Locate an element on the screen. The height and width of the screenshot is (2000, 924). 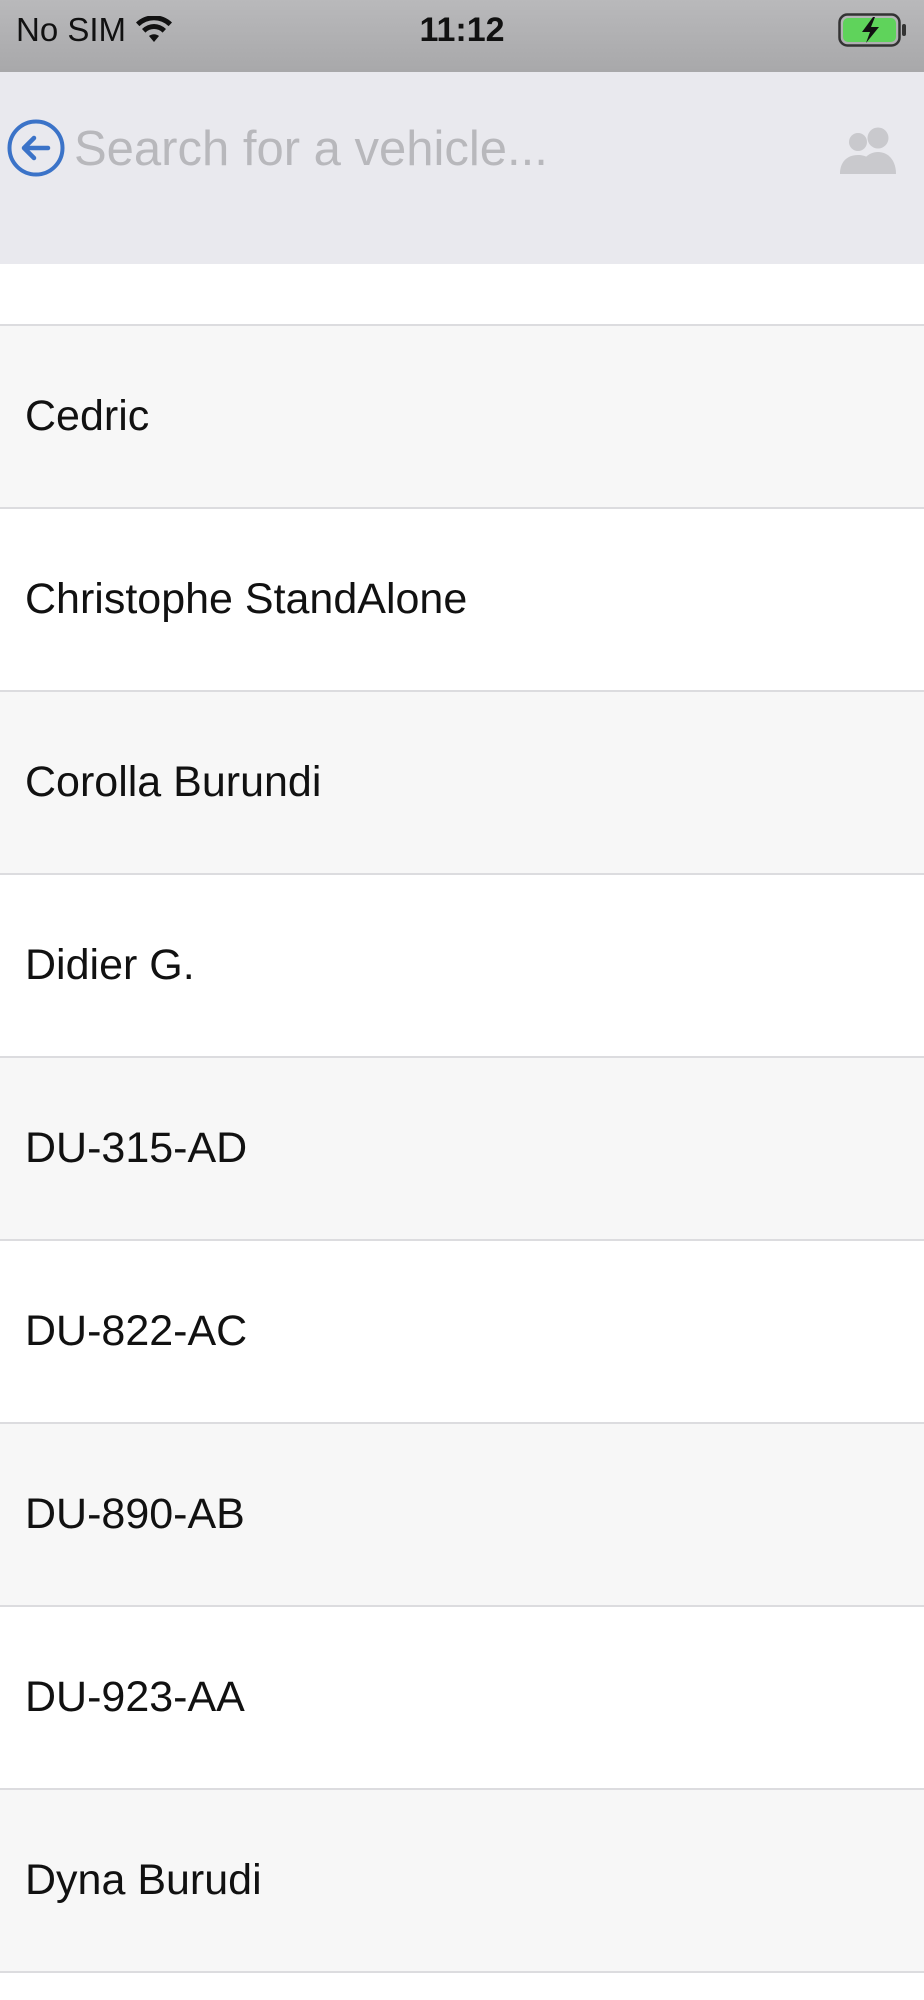
vehicle-list-item: Corolla Burundi is located at coordinates (462, 783).